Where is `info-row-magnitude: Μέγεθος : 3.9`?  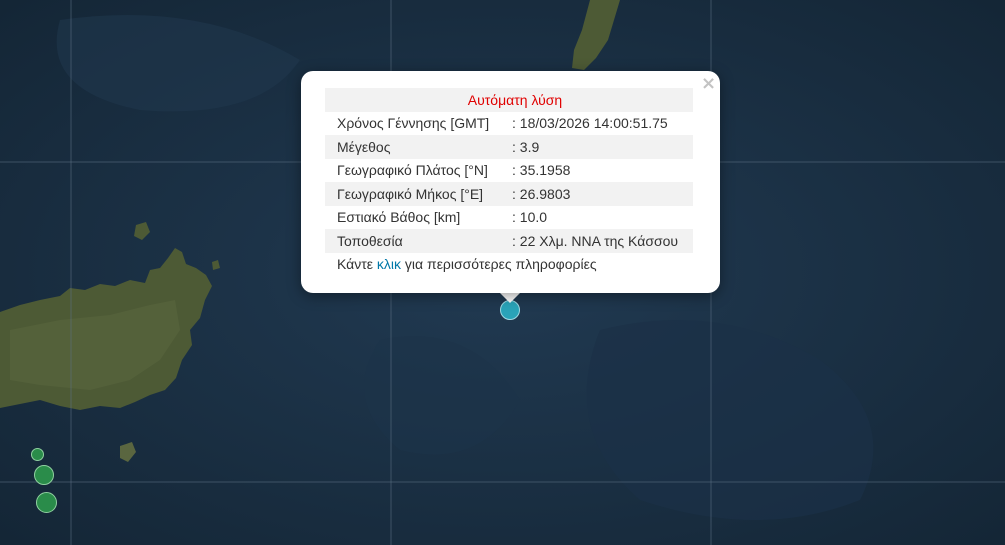
info-row-magnitude: Μέγεθος : 3.9 is located at coordinates (509, 147).